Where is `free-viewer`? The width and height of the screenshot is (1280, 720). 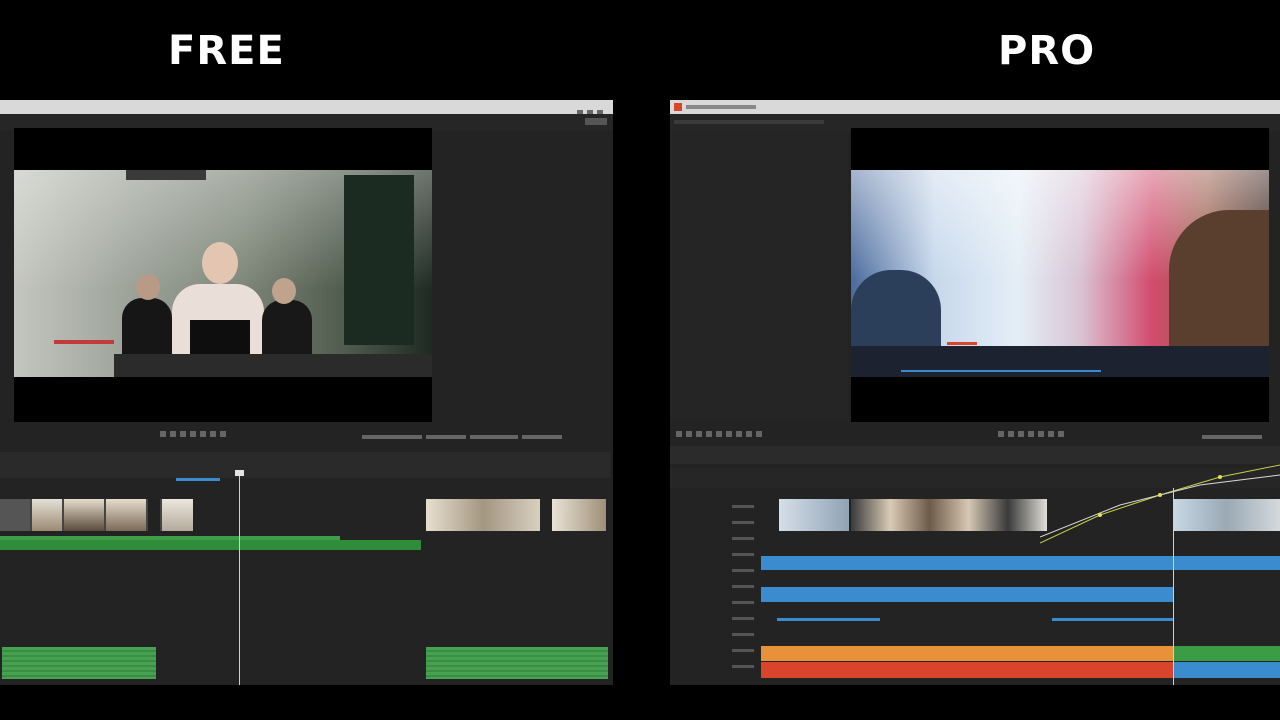 free-viewer is located at coordinates (223, 275).